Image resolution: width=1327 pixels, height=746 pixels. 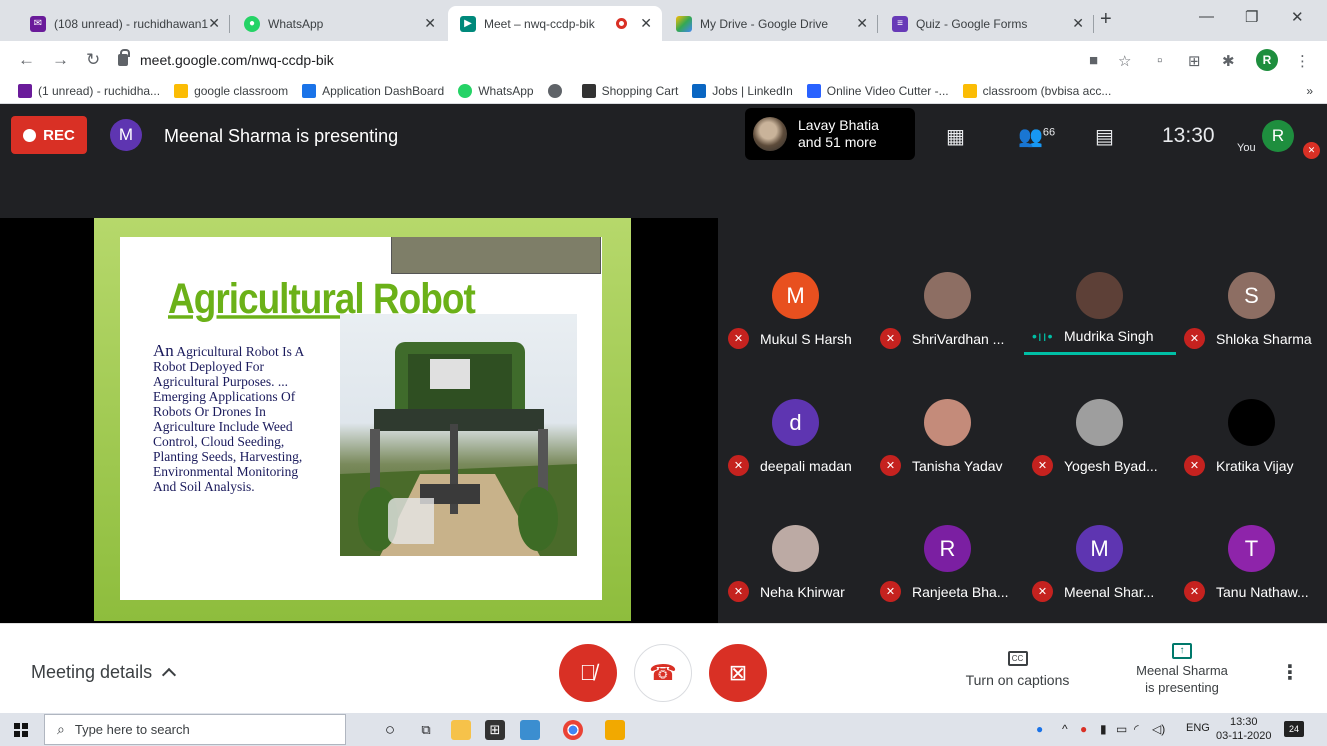 What do you see at coordinates (373, 91) in the screenshot?
I see `bookmark-item: Application DashBoard` at bounding box center [373, 91].